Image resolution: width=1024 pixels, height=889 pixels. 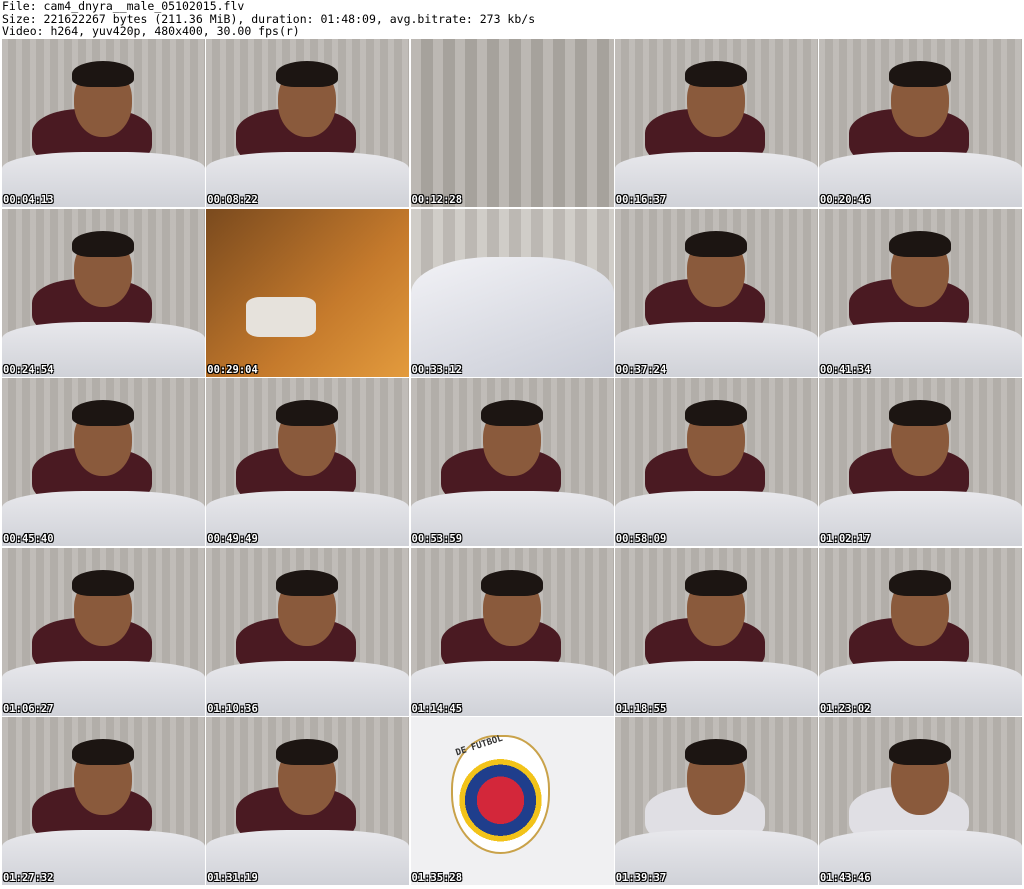 What do you see at coordinates (512, 631) in the screenshot?
I see `thumbnail-frame: 01:14:45` at bounding box center [512, 631].